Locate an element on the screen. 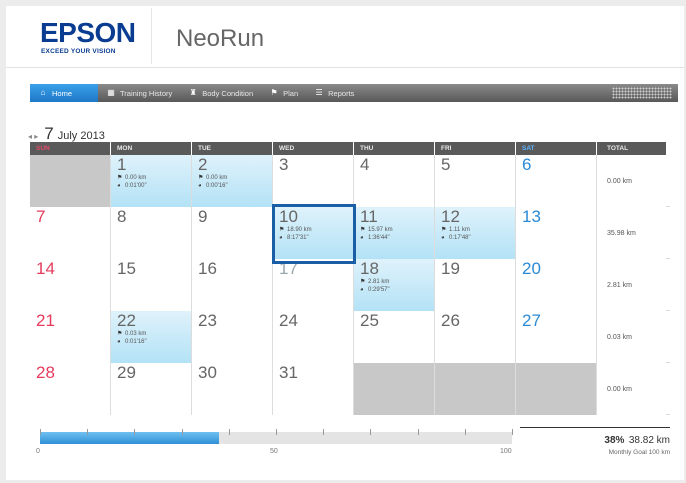 This screenshot has width=686, height=483. day-number: 28 is located at coordinates (45, 372).